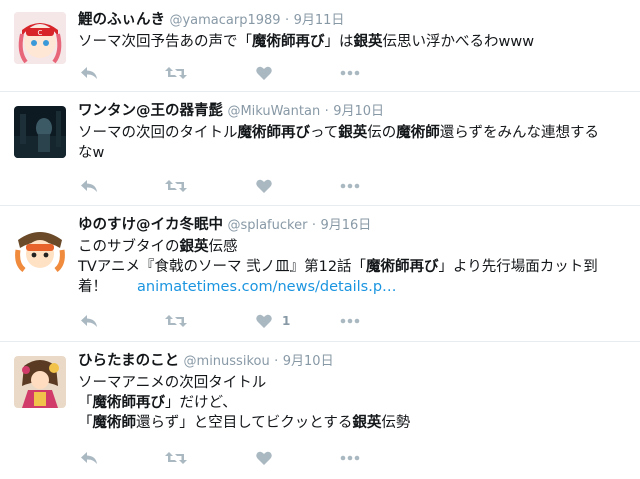 Image resolution: width=640 pixels, height=479 pixels. I want to click on tweet-header: ゆのすけ@イカ冬眠中 @splafucker · 9月16日, so click(359, 221).